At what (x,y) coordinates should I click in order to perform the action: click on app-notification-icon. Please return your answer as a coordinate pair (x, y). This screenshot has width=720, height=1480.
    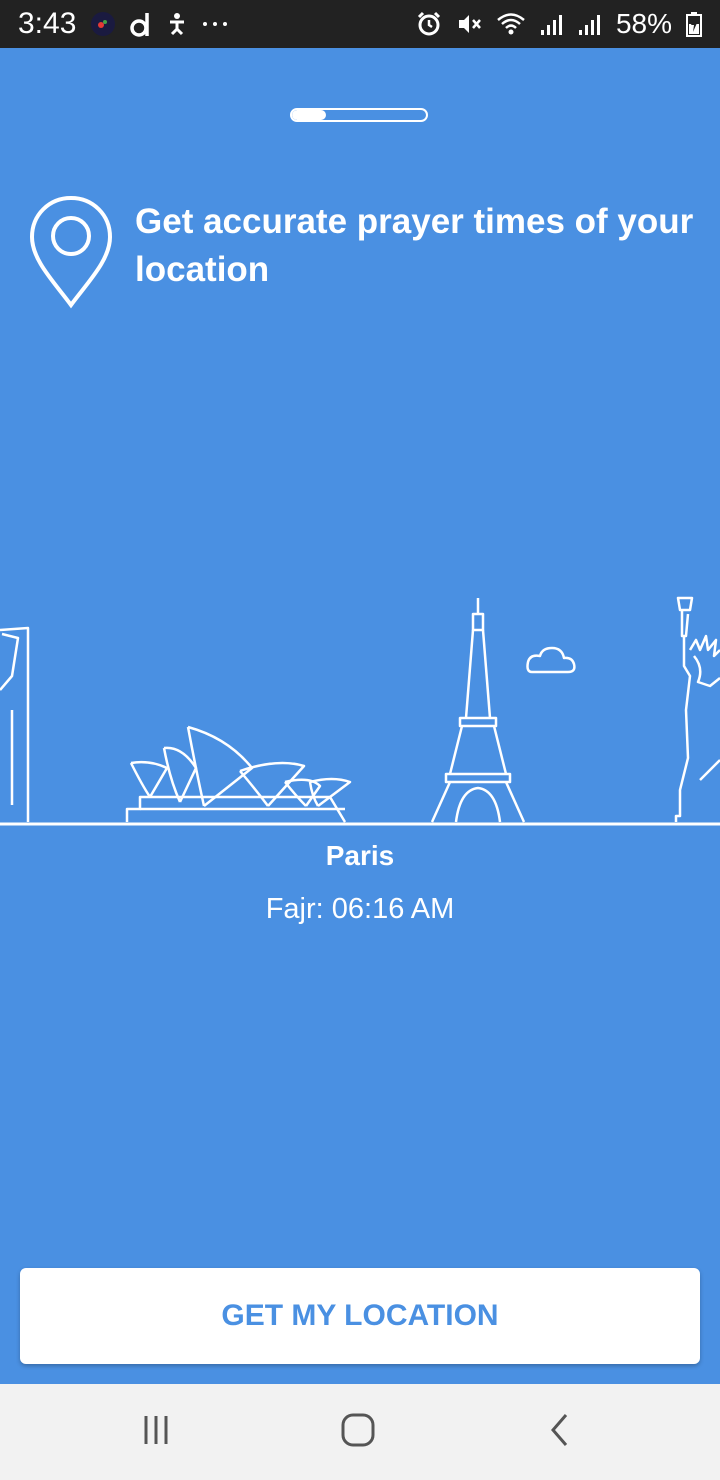
    Looking at the image, I should click on (103, 24).